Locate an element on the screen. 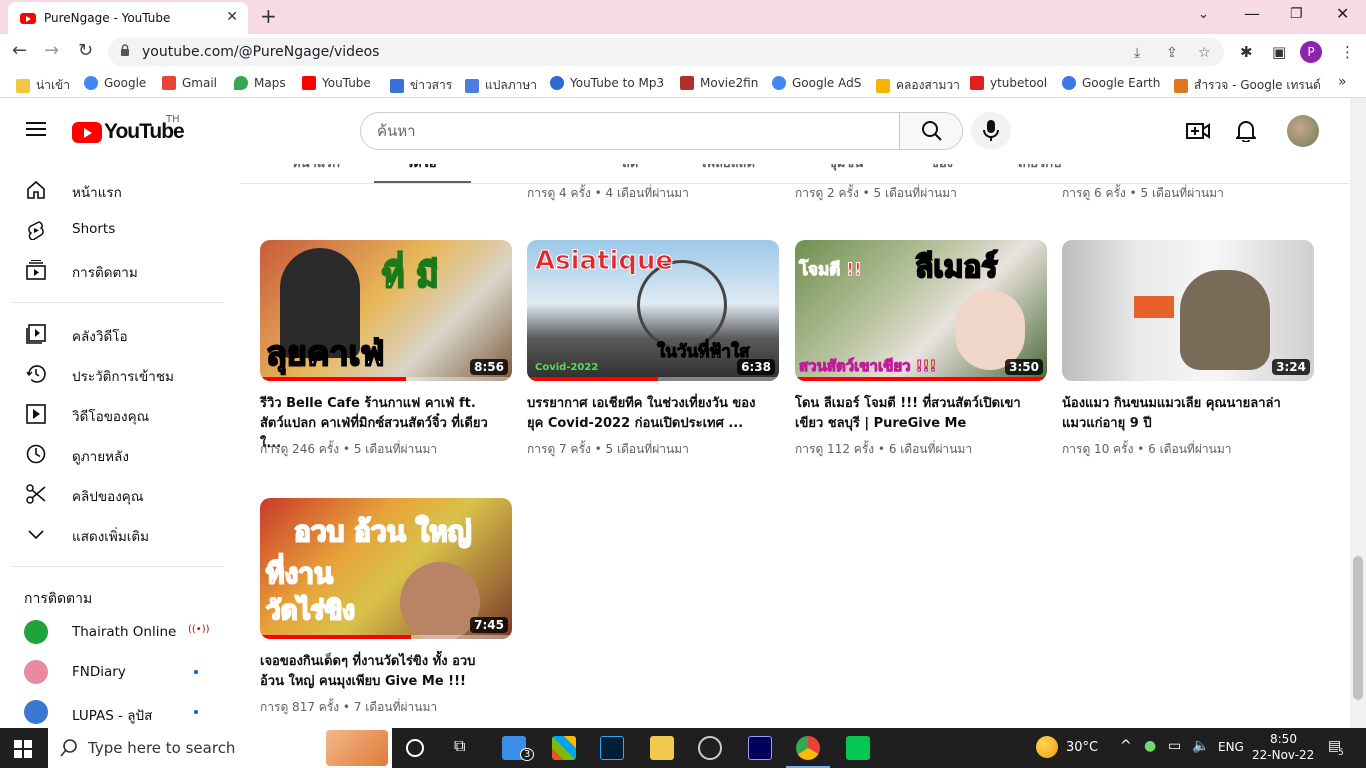  bookmark-folder: น่าเข้า is located at coordinates (43, 85).